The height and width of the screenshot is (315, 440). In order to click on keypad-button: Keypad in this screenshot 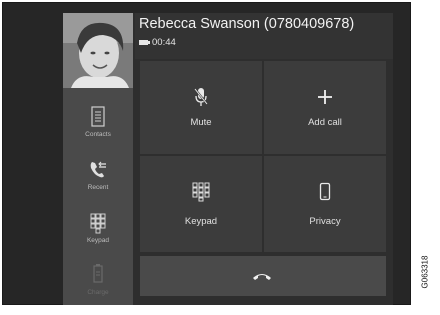, I will do `click(201, 204)`.